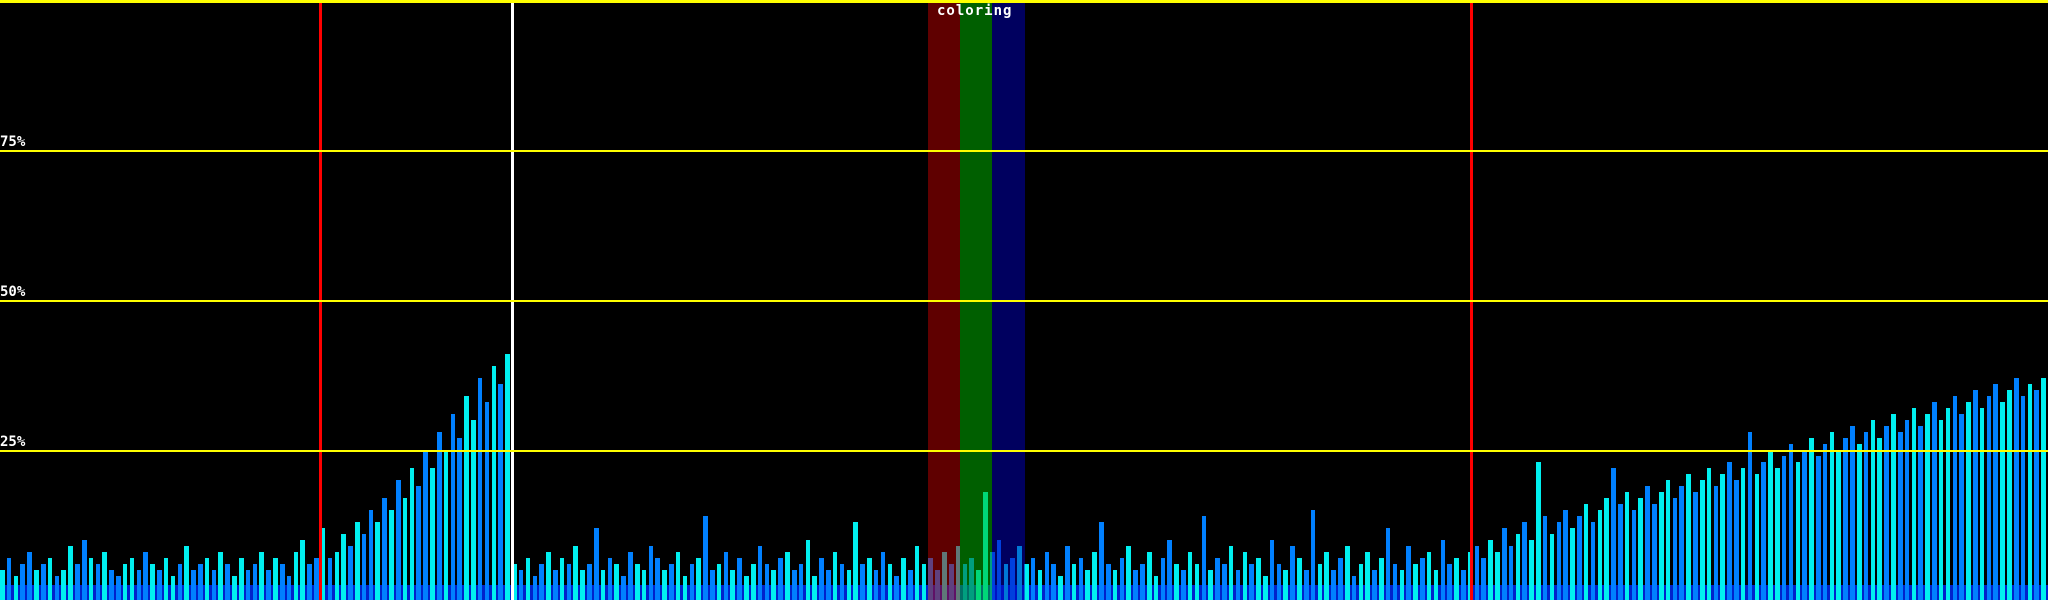 The width and height of the screenshot is (2048, 600). What do you see at coordinates (13, 292) in the screenshot?
I see `tick-label-50: 50%` at bounding box center [13, 292].